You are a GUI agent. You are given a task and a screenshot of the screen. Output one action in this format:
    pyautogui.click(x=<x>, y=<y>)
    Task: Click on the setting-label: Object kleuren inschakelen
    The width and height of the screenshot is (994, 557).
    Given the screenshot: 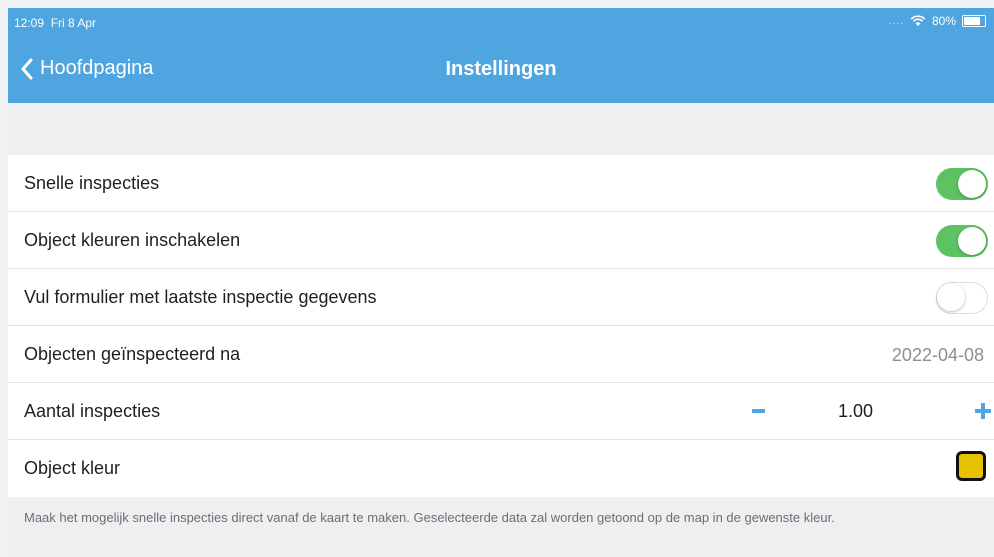 What is the action you would take?
    pyautogui.click(x=132, y=239)
    